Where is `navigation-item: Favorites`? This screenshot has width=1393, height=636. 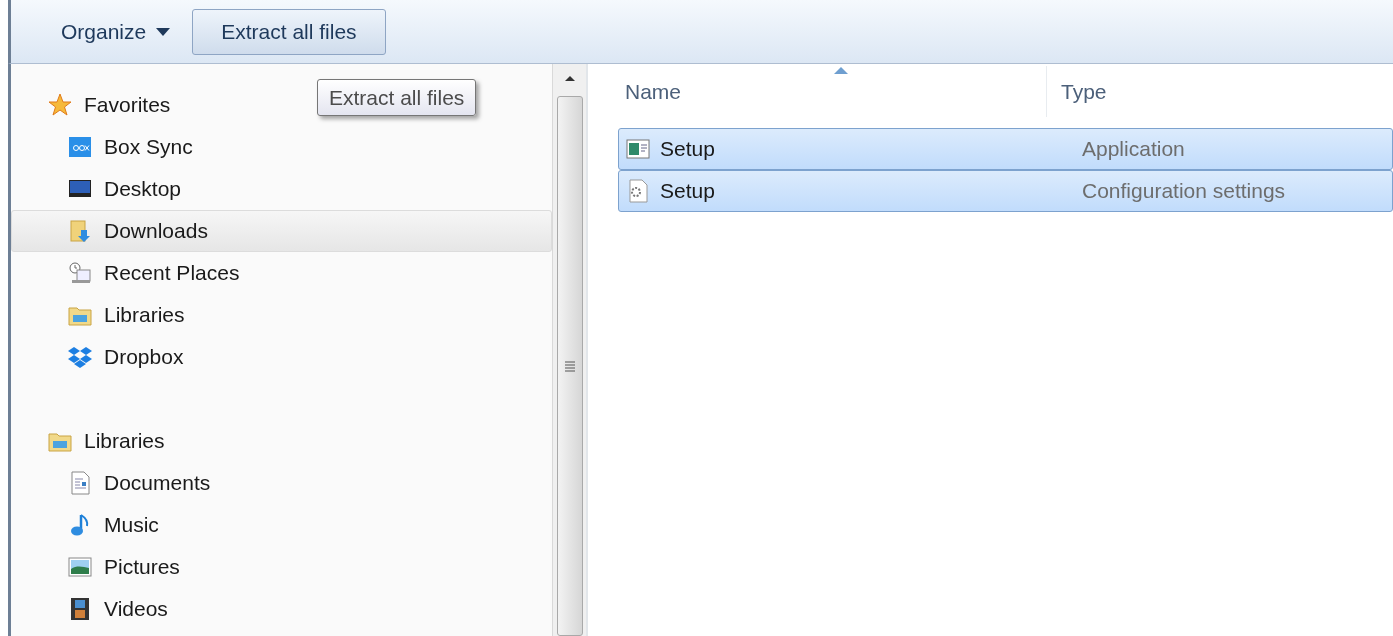 navigation-item: Favorites is located at coordinates (109, 105).